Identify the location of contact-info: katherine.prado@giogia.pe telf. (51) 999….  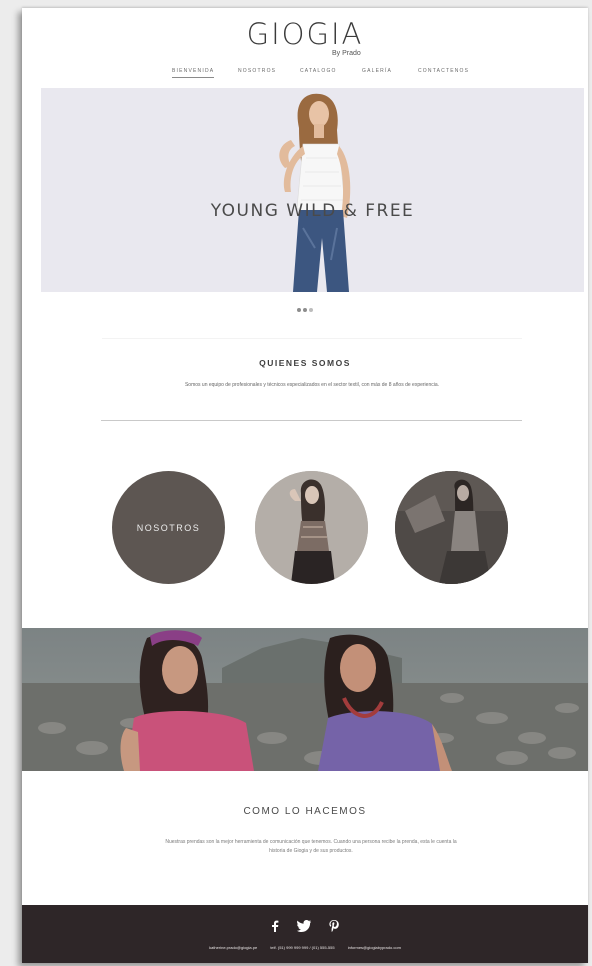
(305, 947).